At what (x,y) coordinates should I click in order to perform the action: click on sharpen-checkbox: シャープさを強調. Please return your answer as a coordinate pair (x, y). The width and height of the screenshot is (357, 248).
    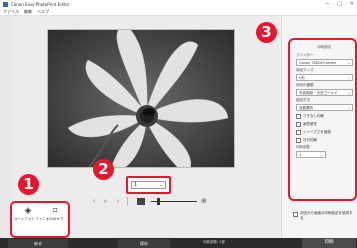
    Looking at the image, I should click on (324, 132).